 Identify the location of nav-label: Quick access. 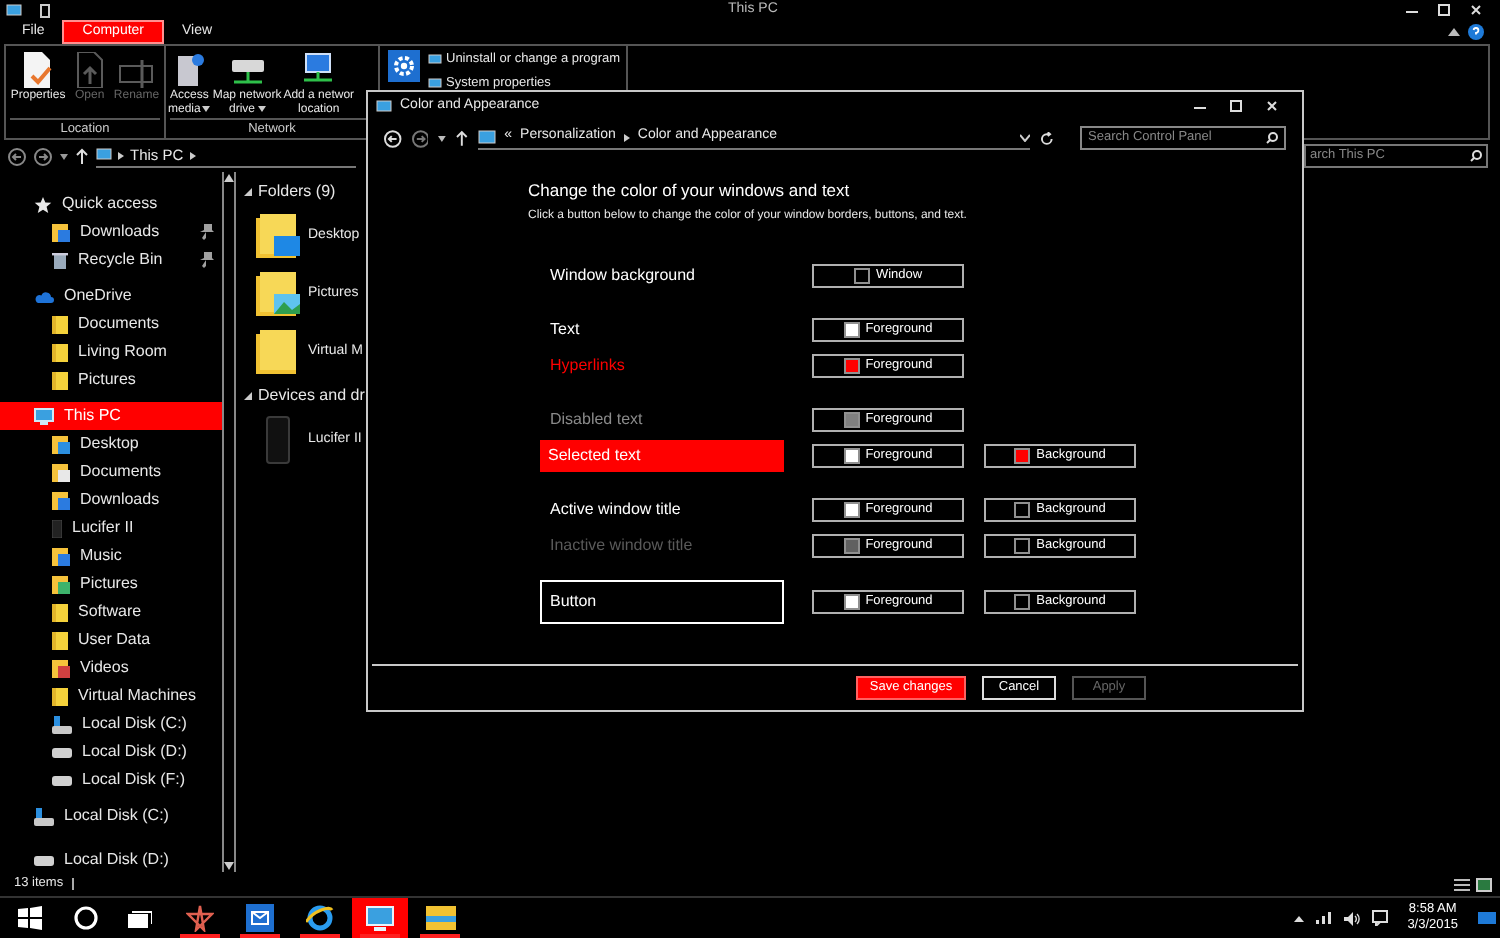
(110, 204).